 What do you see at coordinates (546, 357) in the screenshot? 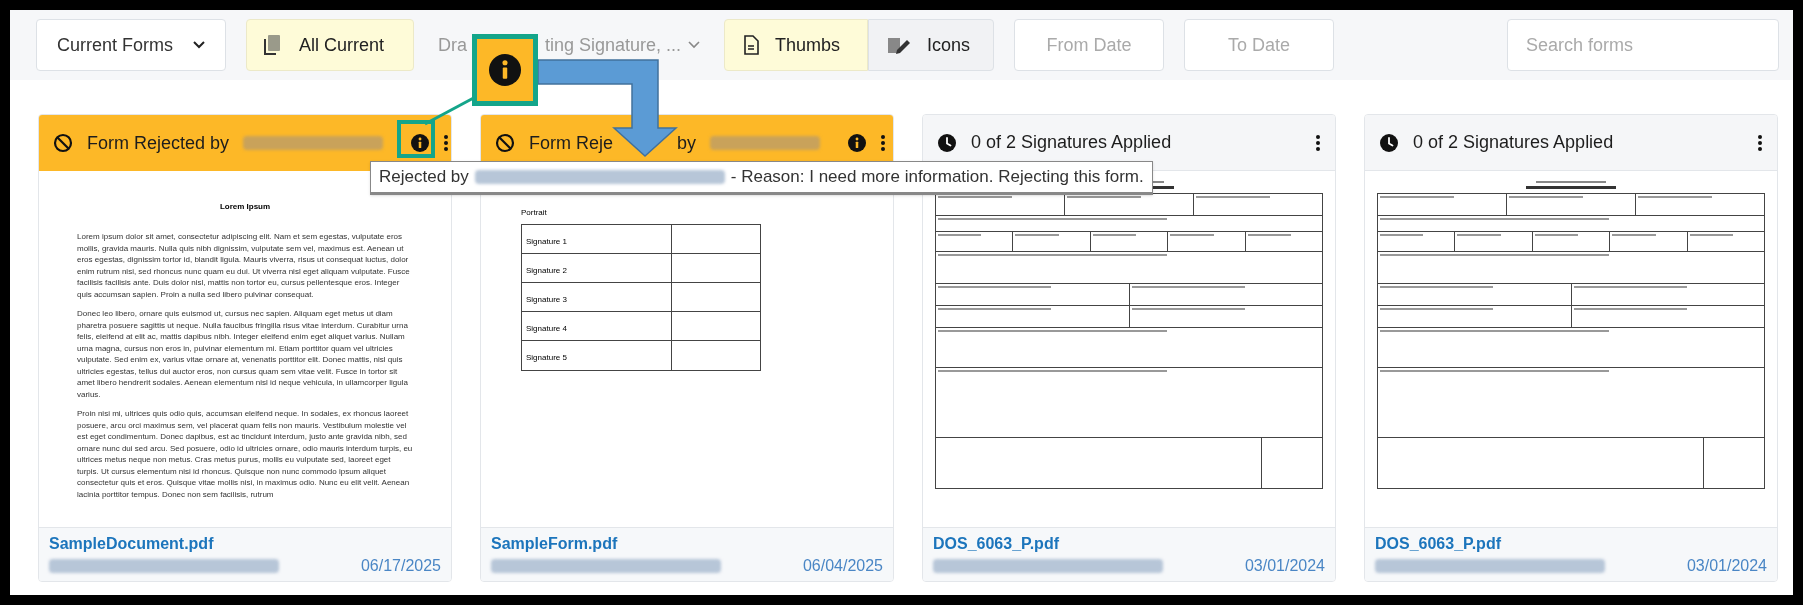
I see `signature-label: Signature 5` at bounding box center [546, 357].